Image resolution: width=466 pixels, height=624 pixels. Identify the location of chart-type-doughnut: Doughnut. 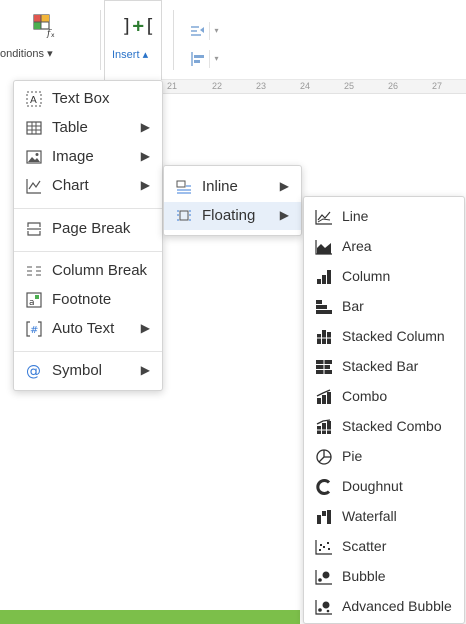
(384, 487).